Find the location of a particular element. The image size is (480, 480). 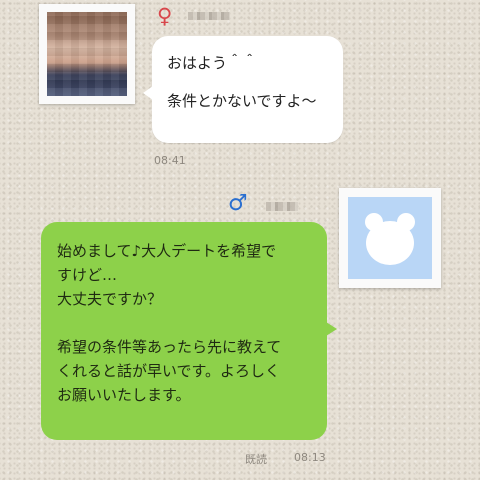

message-line: くれると話が早いです。よろしく is located at coordinates (169, 371).